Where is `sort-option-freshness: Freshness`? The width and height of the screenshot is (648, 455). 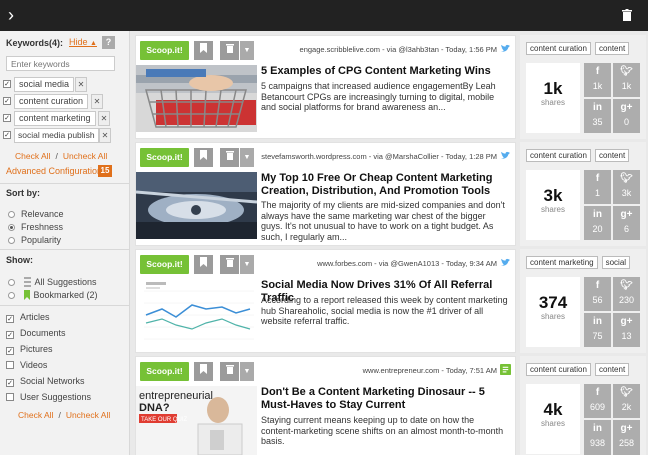
sort-option-freshness: Freshness is located at coordinates (35, 228).